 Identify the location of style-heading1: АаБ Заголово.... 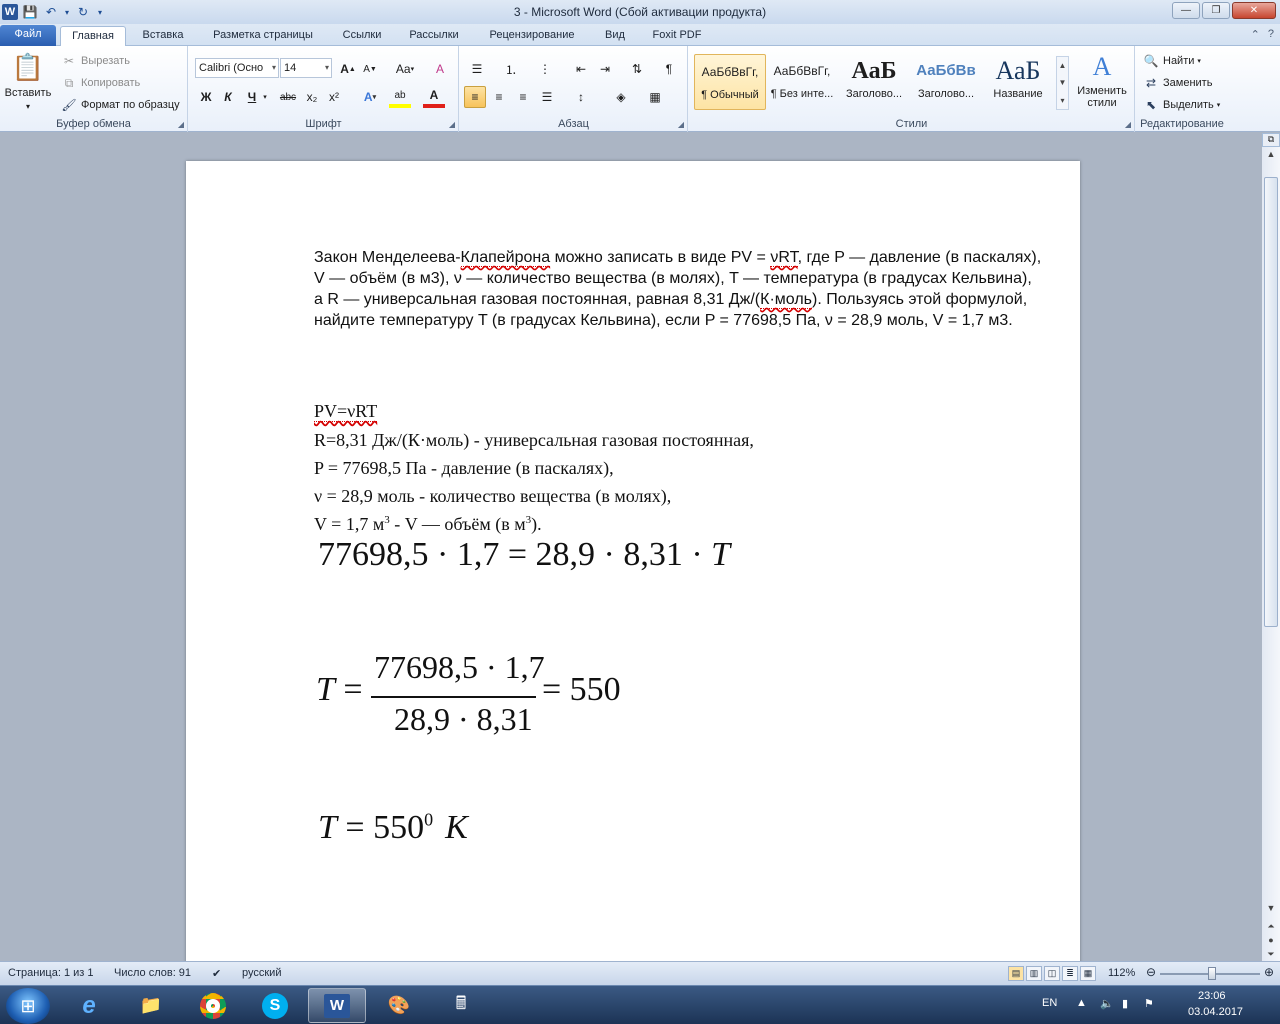
(874, 82).